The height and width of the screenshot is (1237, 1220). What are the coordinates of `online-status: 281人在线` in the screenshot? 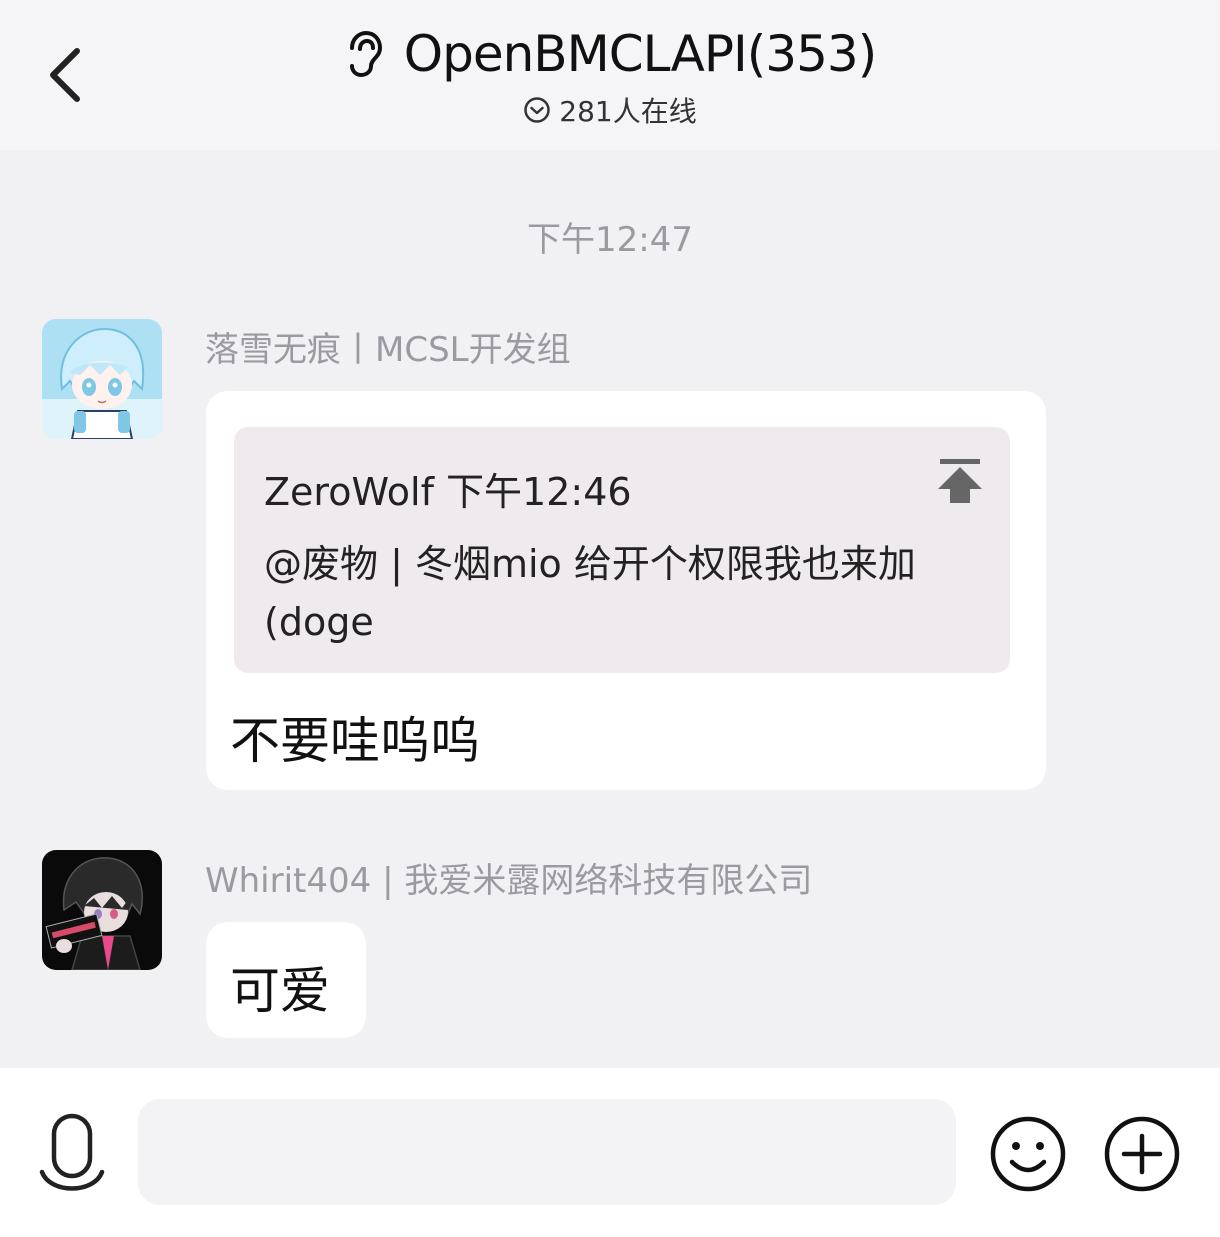 It's located at (610, 110).